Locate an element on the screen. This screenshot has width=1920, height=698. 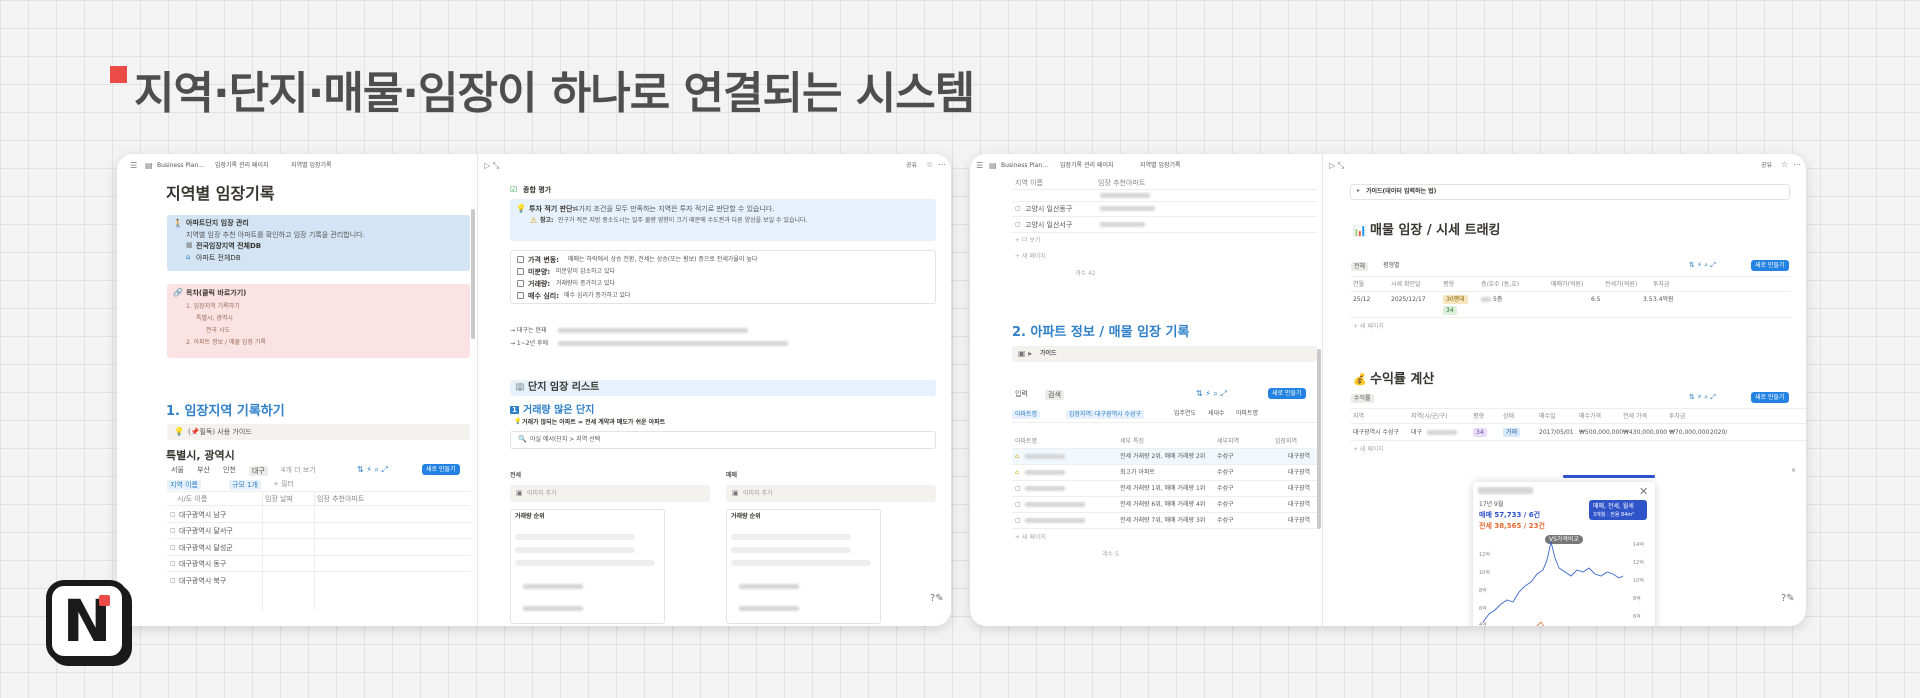
column-header: 지역(시/군/구) is located at coordinates (1429, 416).